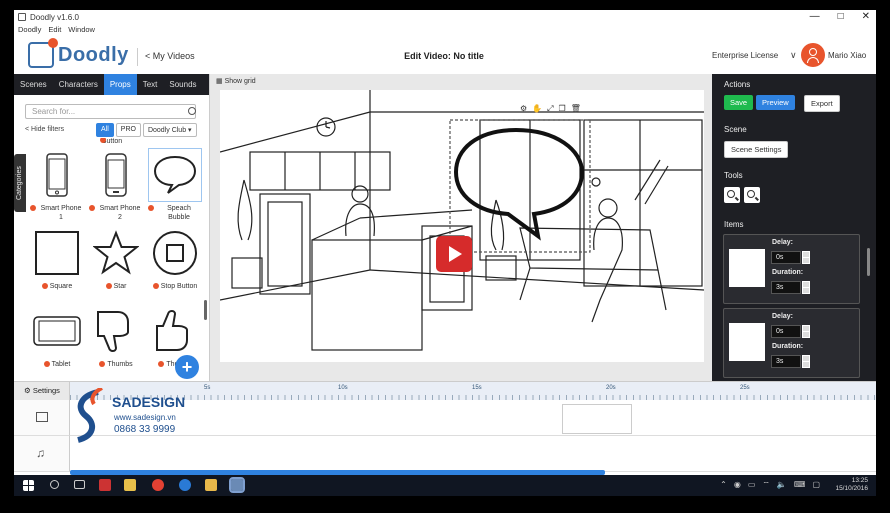 This screenshot has height=513, width=890. What do you see at coordinates (78, 84) in the screenshot?
I see `tab-characters: Characters` at bounding box center [78, 84].